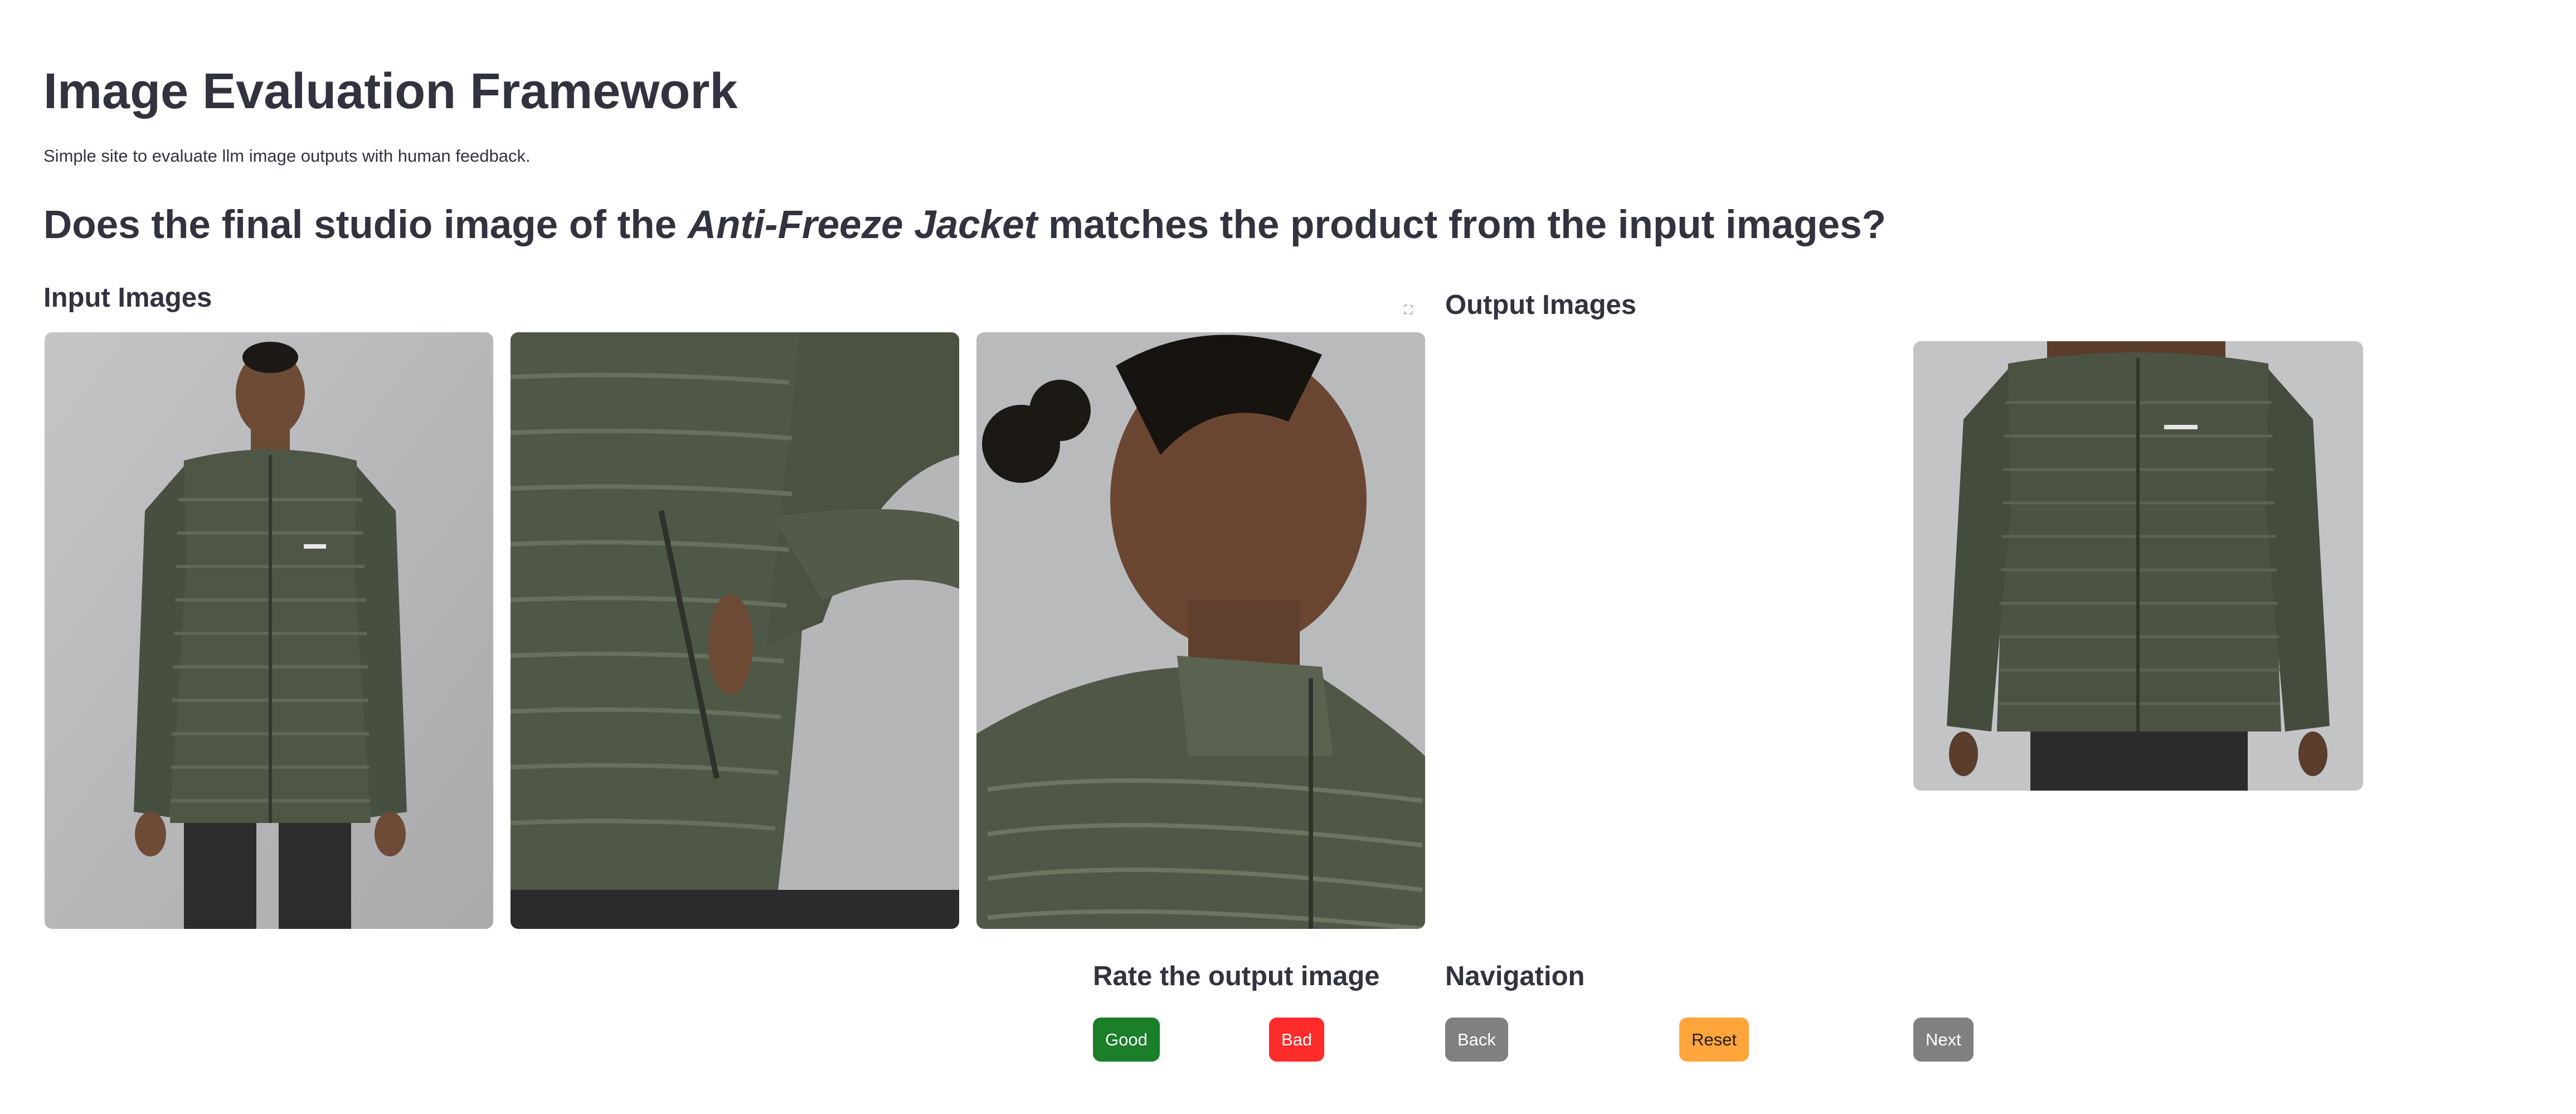 This screenshot has height=1114, width=2576. I want to click on question-prefix: Does the final studio image of the, so click(365, 225).